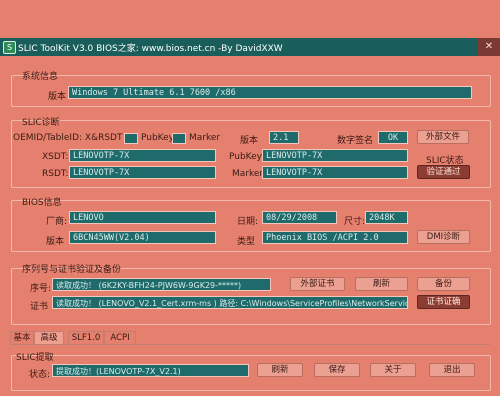  Describe the element at coordinates (161, 284) in the screenshot. I see `serial-field: 读取成功！ (6K2KY-BFH24-PJW6W-9GK29-*****)` at that location.